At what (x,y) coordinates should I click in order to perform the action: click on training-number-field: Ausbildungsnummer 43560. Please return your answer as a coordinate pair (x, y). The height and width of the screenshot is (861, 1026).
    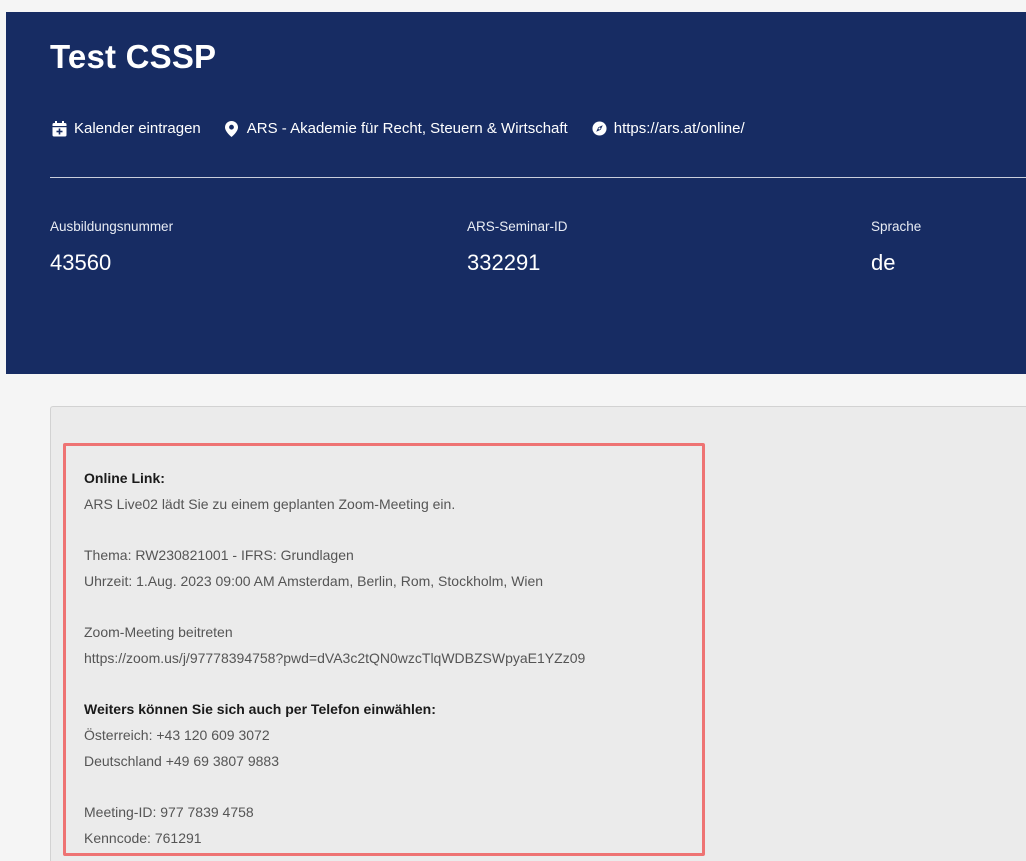
    Looking at the image, I should click on (111, 247).